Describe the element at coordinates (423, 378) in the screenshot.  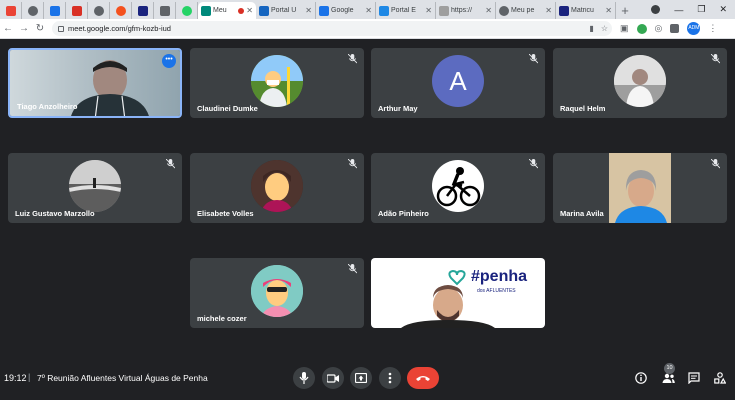
I see `end-call-button` at that location.